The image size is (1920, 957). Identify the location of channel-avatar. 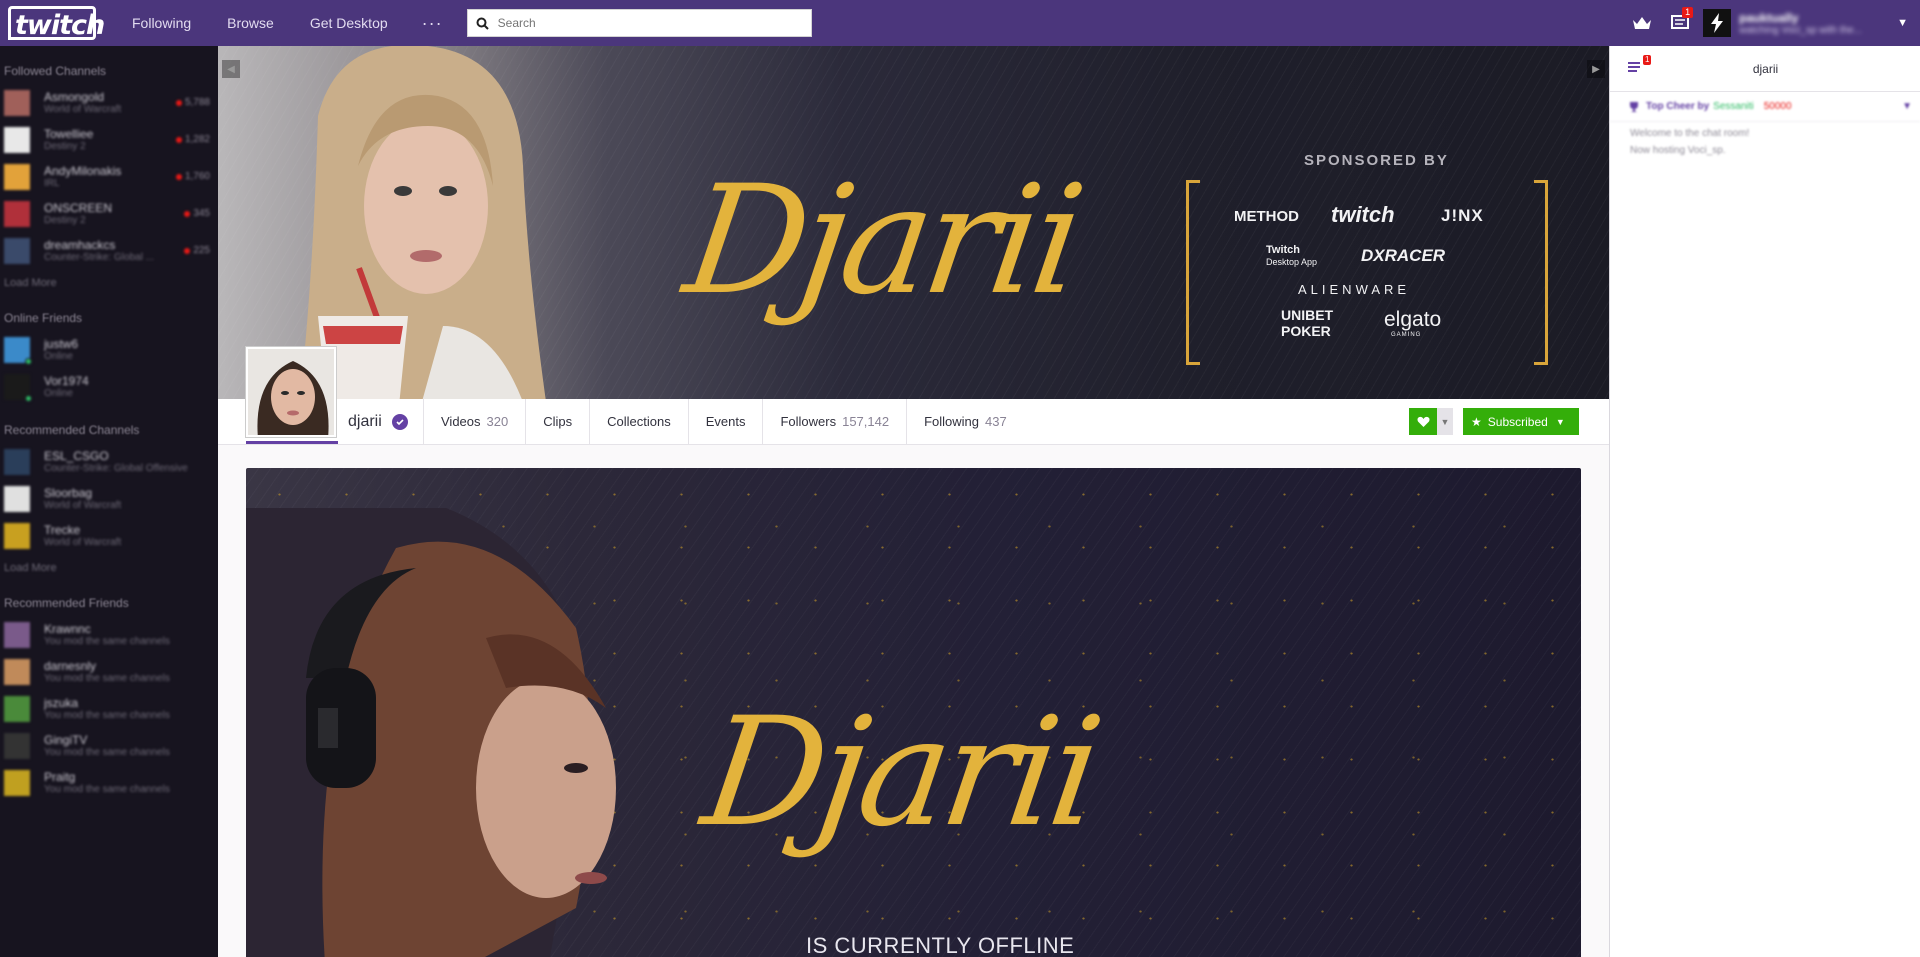
(291, 392).